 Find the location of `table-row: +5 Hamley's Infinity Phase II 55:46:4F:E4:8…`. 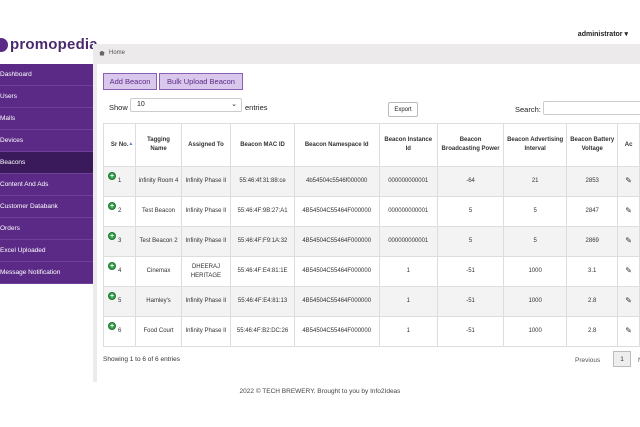

table-row: +5 Hamley's Infinity Phase II 55:46:4F:E4:8… is located at coordinates (371, 301).